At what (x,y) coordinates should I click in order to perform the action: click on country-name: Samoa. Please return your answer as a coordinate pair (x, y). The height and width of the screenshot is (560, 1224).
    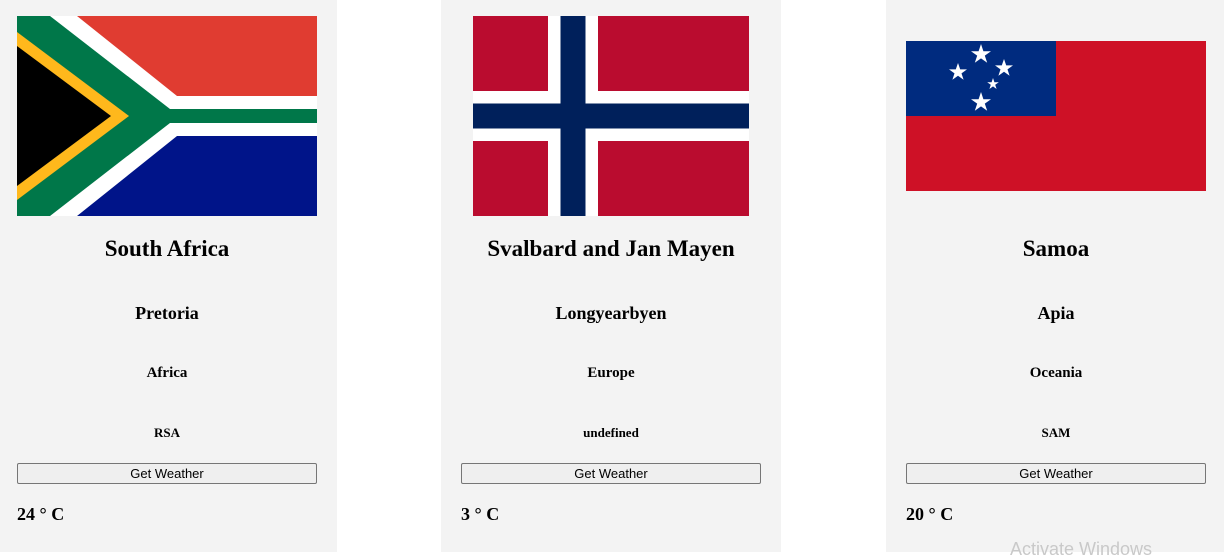
    Looking at the image, I should click on (1056, 248).